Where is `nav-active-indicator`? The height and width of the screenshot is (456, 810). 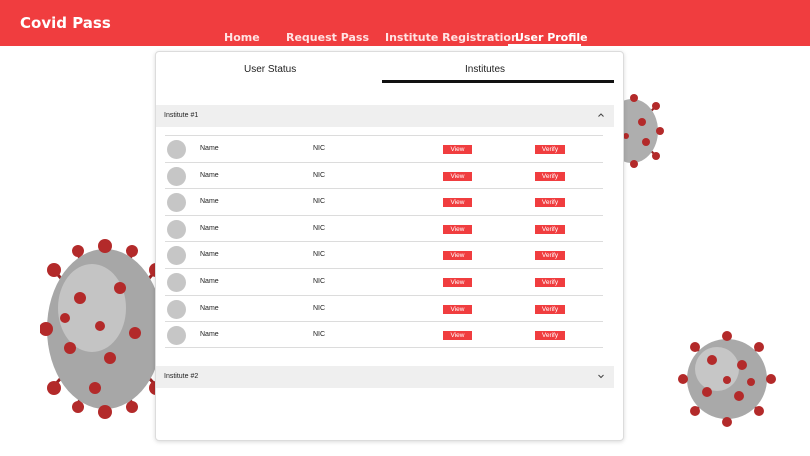 nav-active-indicator is located at coordinates (544, 45).